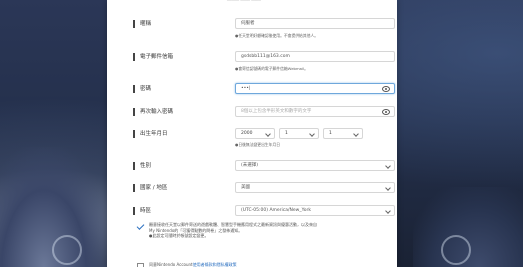 The width and height of the screenshot is (523, 267). Describe the element at coordinates (271, 68) in the screenshot. I see `email-hint: ●會寄信認號碼的電子郵件信箱Webmail。` at that location.